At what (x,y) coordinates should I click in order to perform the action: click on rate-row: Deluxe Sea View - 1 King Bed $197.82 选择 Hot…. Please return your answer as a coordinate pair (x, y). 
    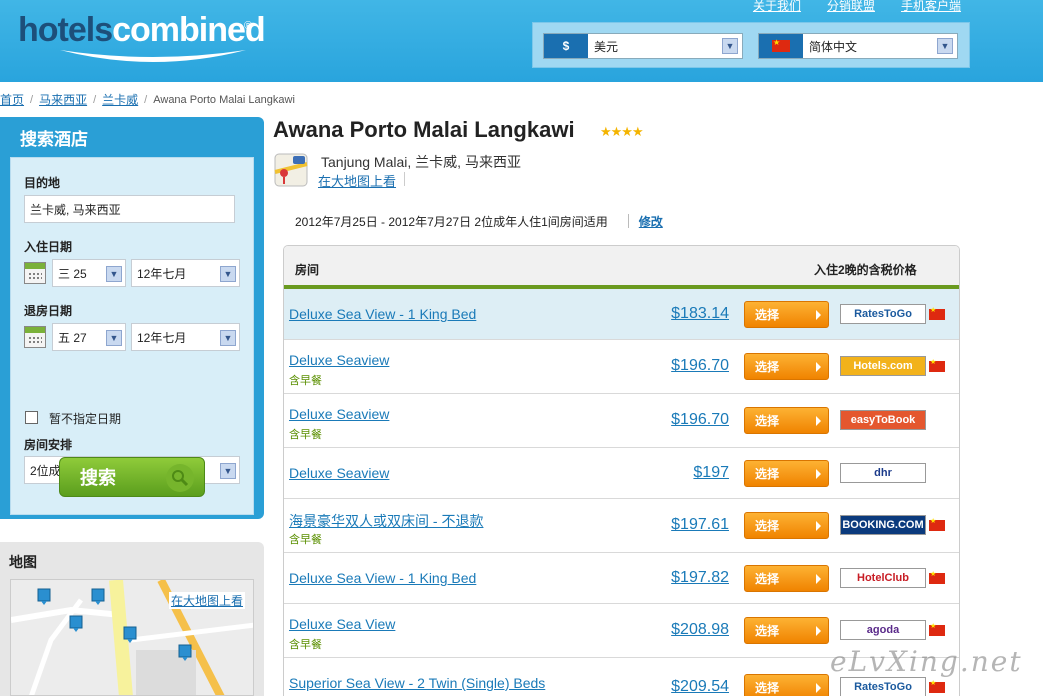
    Looking at the image, I should click on (621, 578).